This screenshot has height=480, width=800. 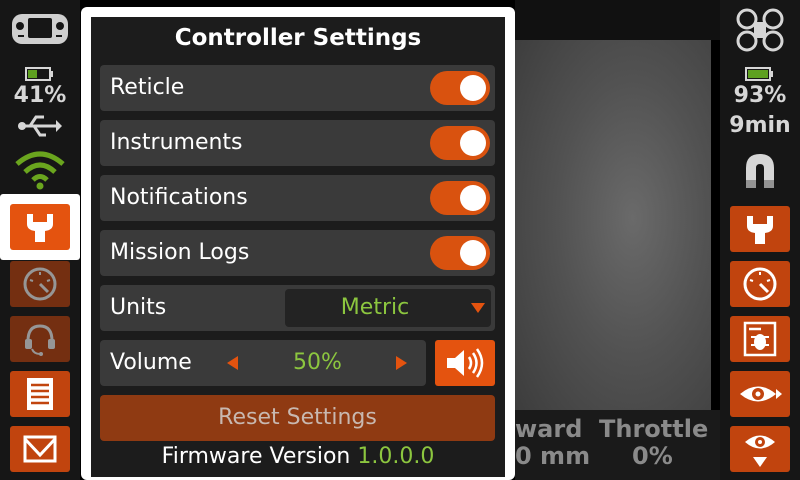 I want to click on instruments-toggle, so click(x=460, y=143).